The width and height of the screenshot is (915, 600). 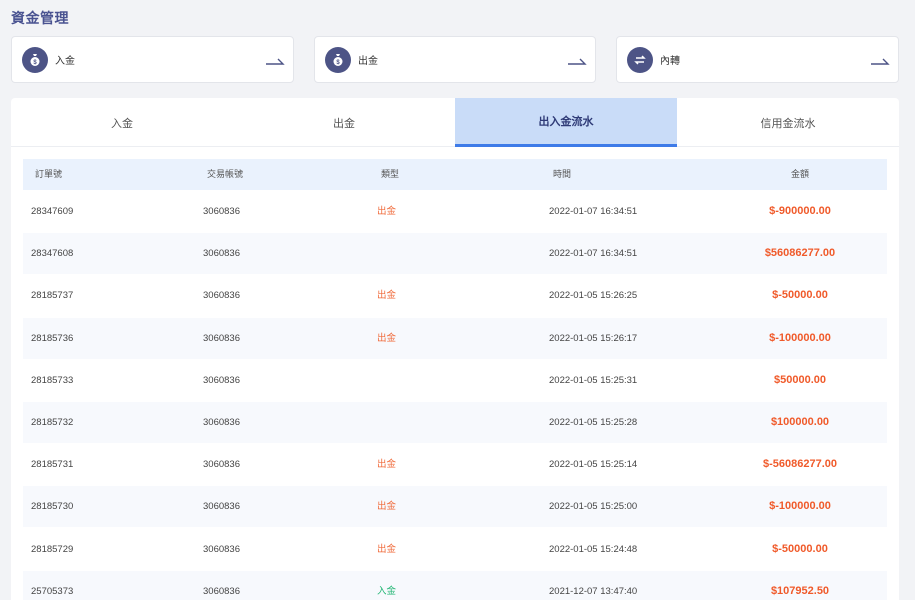 I want to click on tab-bar: 入金 出金 出入金流水 信用金流水, so click(x=455, y=122).